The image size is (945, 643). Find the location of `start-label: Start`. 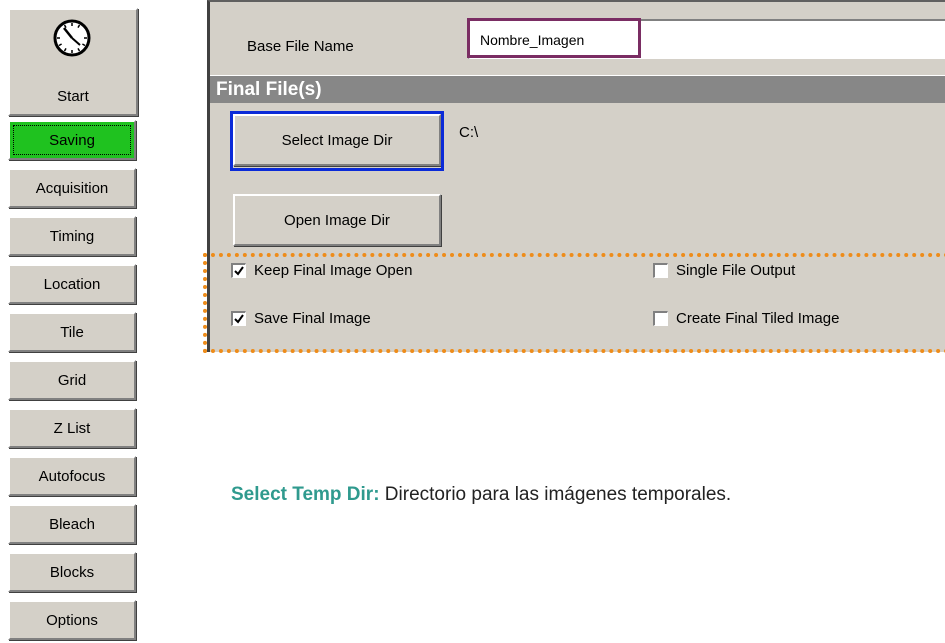

start-label: Start is located at coordinates (73, 96).